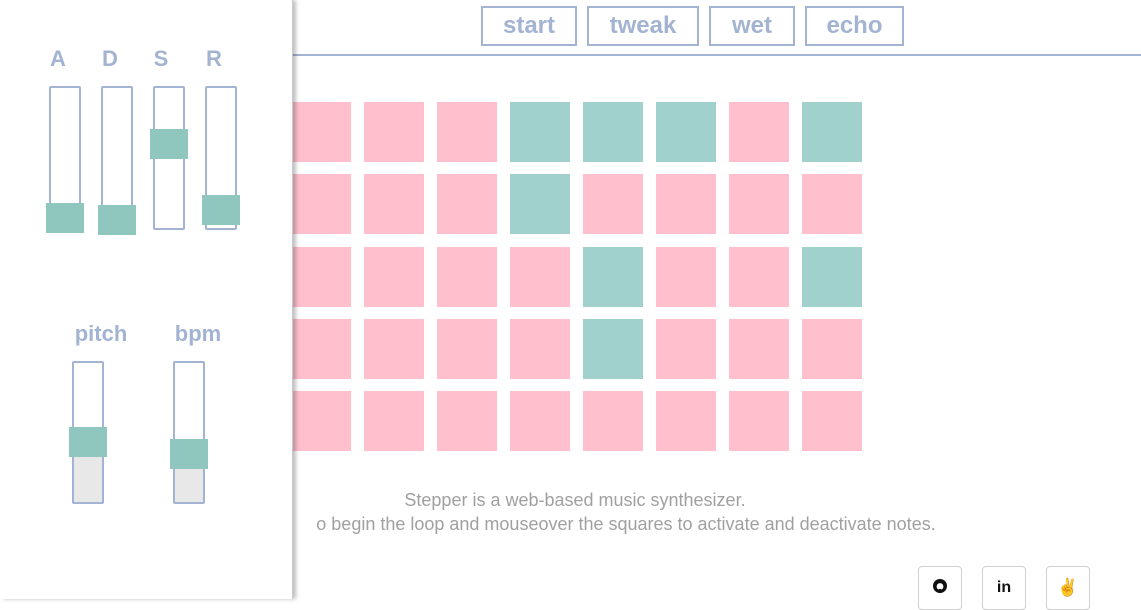 This screenshot has height=610, width=1141. What do you see at coordinates (752, 26) in the screenshot?
I see `wet-button: wet` at bounding box center [752, 26].